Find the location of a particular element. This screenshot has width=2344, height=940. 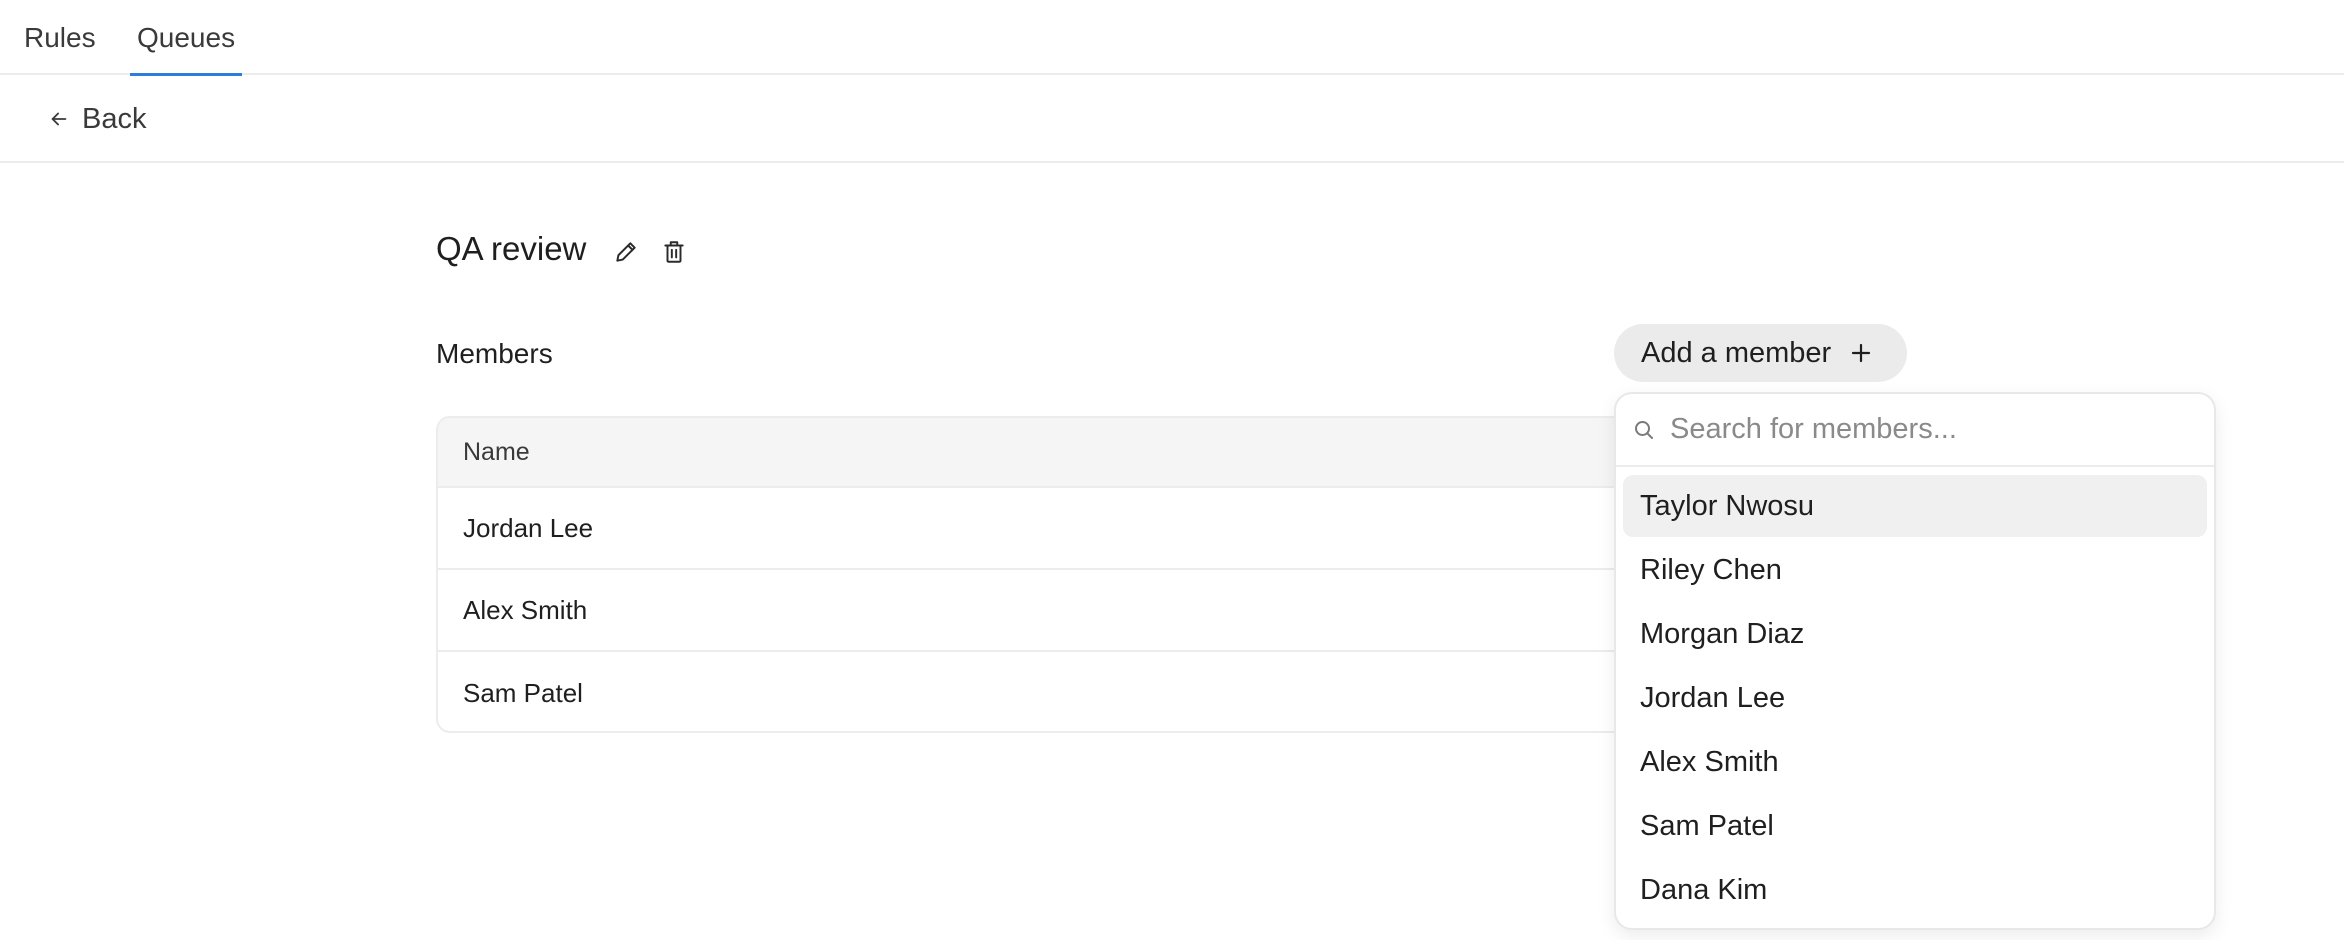

table-row: Sam Patel is located at coordinates (523, 692).